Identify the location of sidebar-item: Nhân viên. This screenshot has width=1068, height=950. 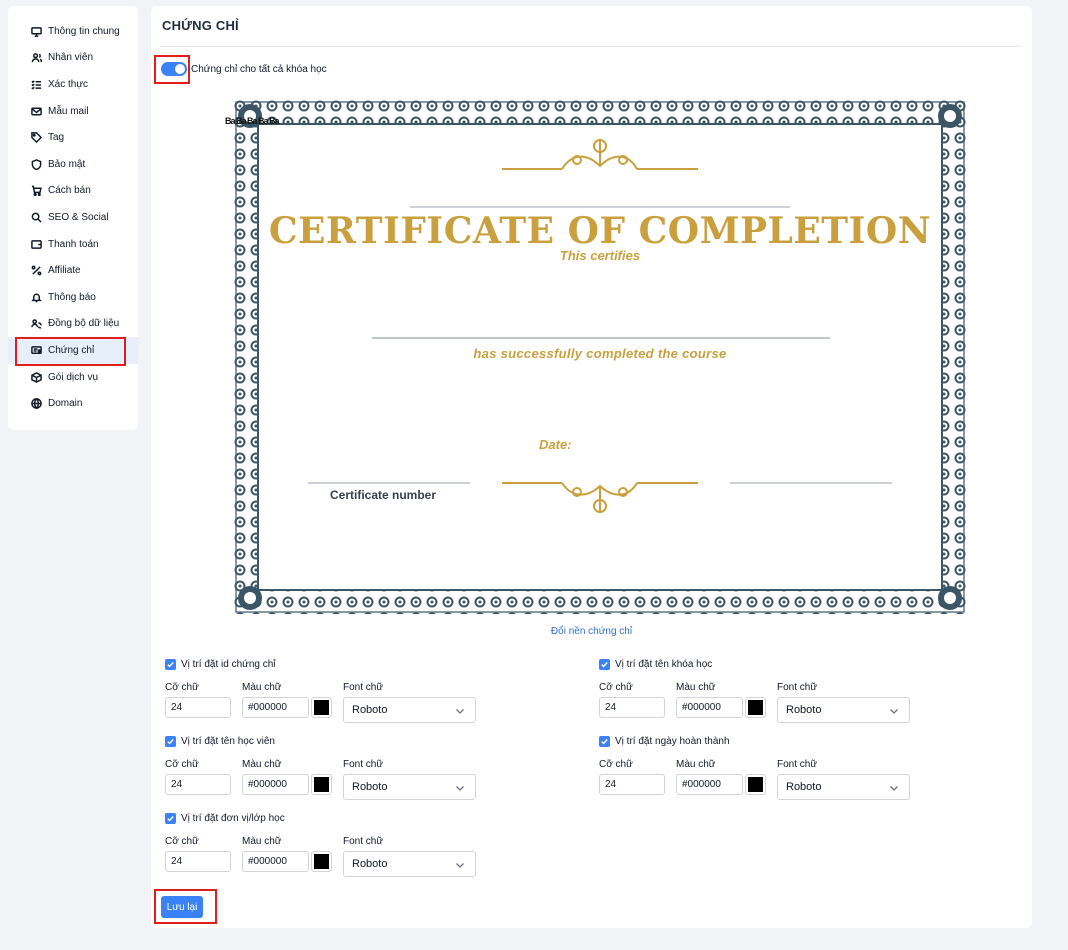
(73, 58).